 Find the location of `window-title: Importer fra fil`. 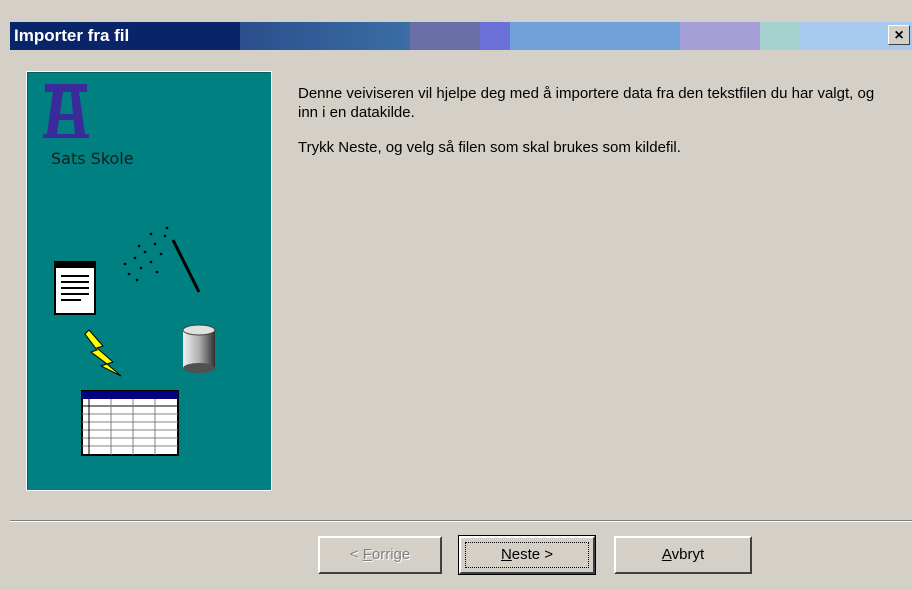

window-title: Importer fra fil is located at coordinates (72, 35).